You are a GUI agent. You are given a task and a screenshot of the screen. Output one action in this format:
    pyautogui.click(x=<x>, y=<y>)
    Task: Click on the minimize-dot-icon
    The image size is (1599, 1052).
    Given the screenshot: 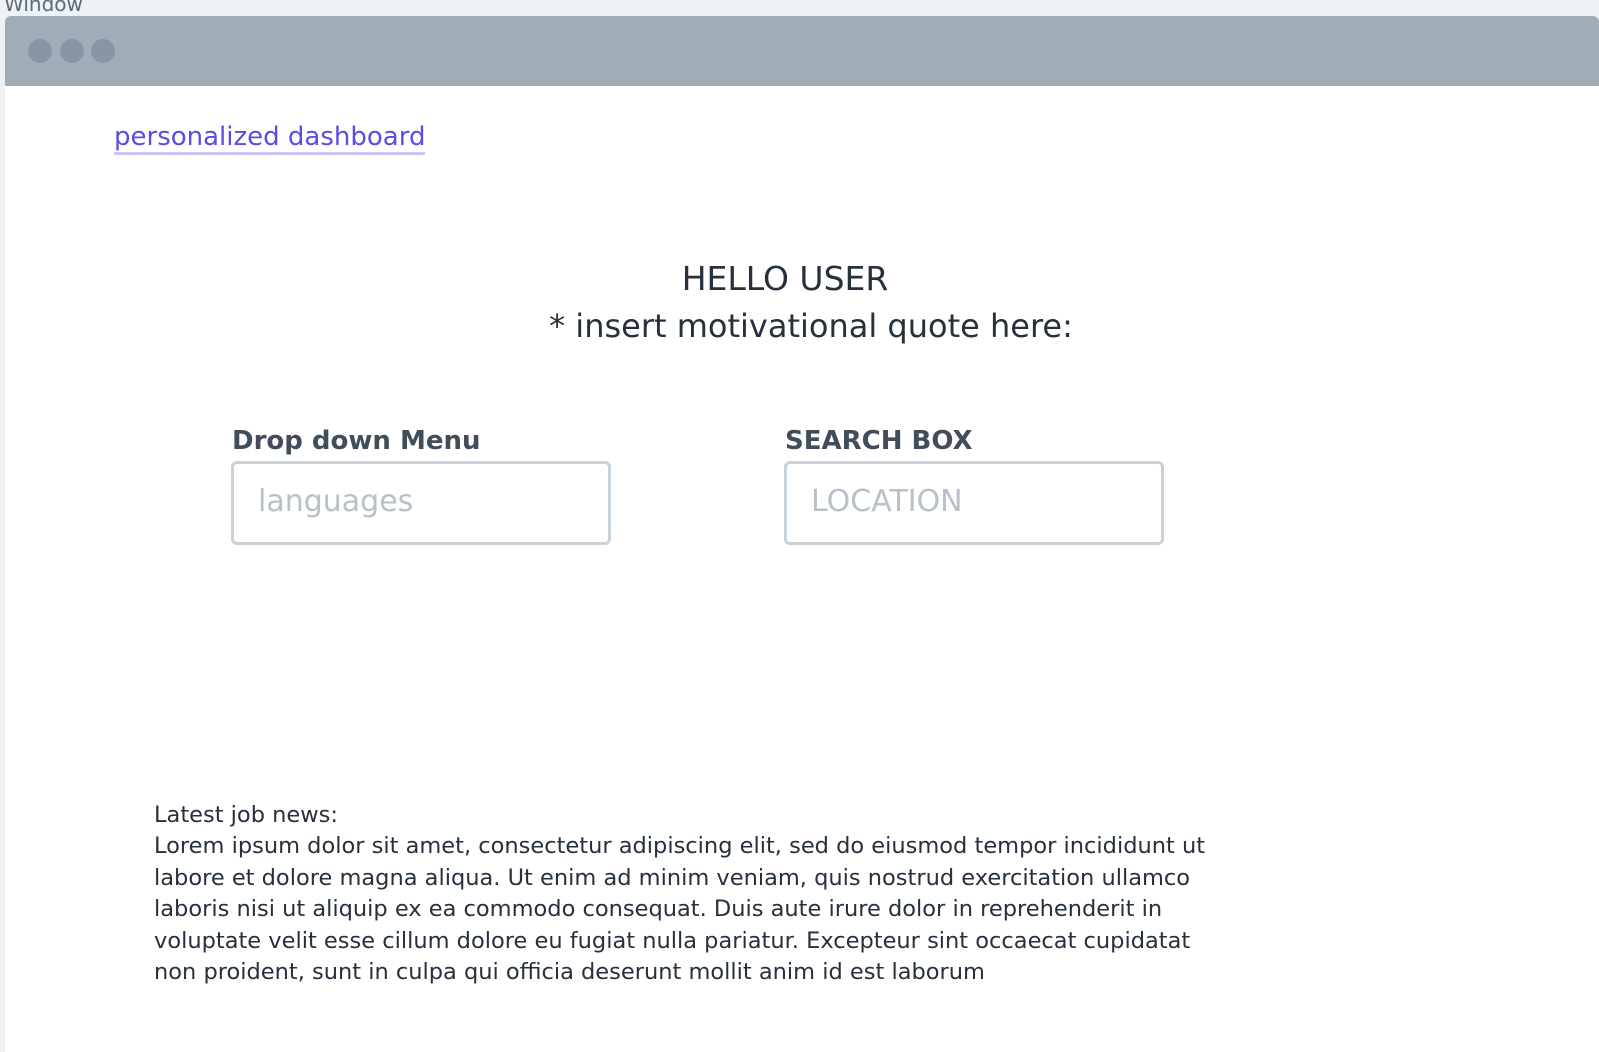 What is the action you would take?
    pyautogui.click(x=72, y=51)
    